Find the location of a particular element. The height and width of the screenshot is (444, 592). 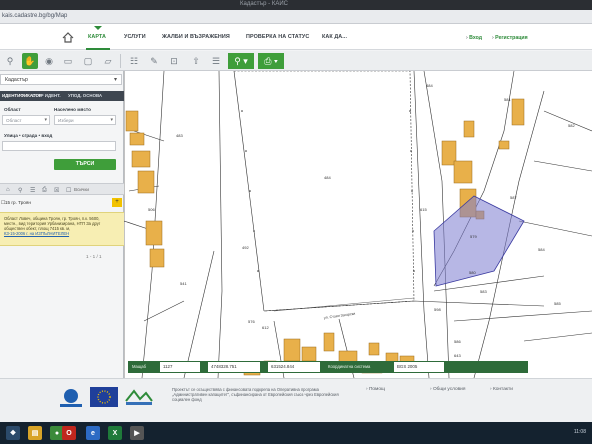

result-title: 15 гр. Троян is located at coordinates (18, 202).